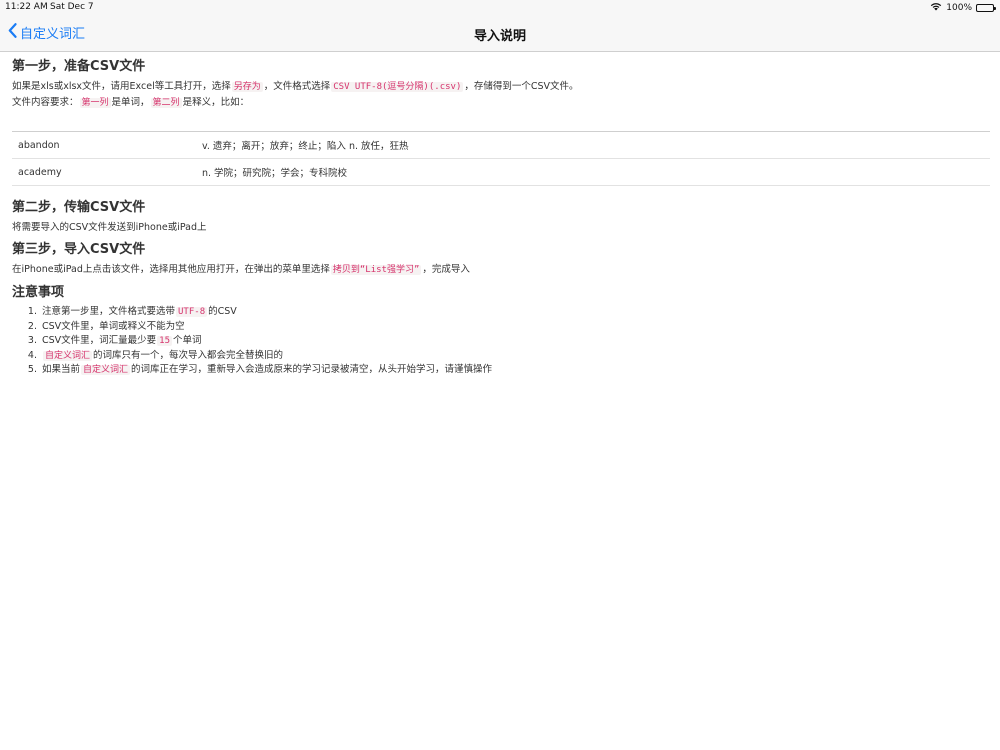 This screenshot has width=1000, height=750. What do you see at coordinates (222, 311) in the screenshot?
I see `note-text: 的CSV` at bounding box center [222, 311].